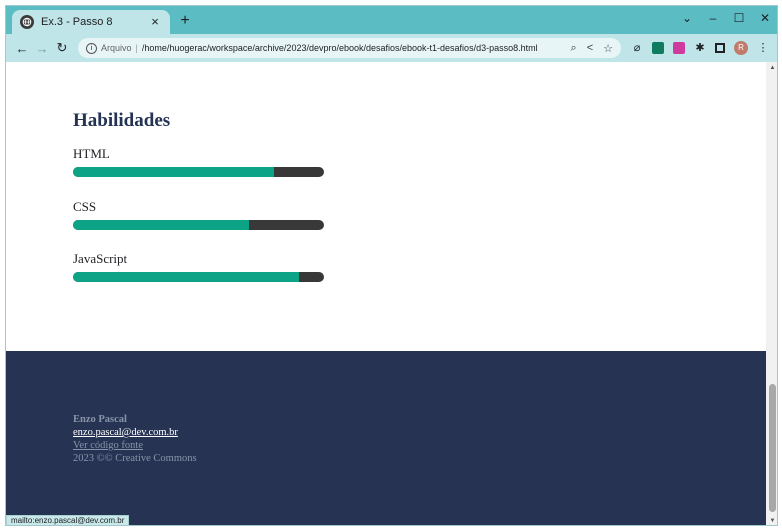  I want to click on sheets-extension-icon, so click(658, 48).